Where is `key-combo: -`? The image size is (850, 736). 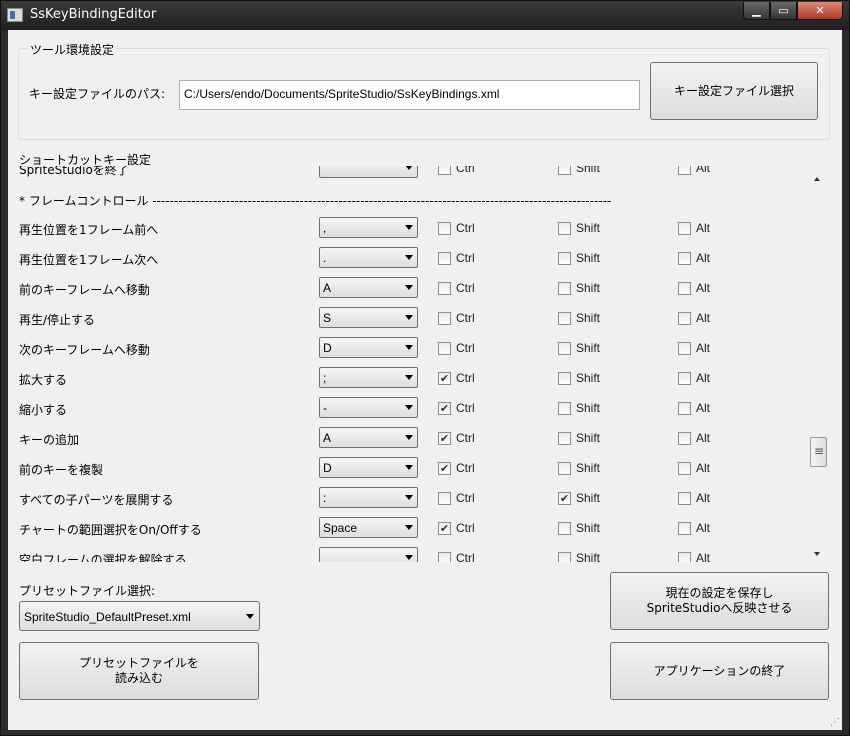 key-combo: - is located at coordinates (368, 407).